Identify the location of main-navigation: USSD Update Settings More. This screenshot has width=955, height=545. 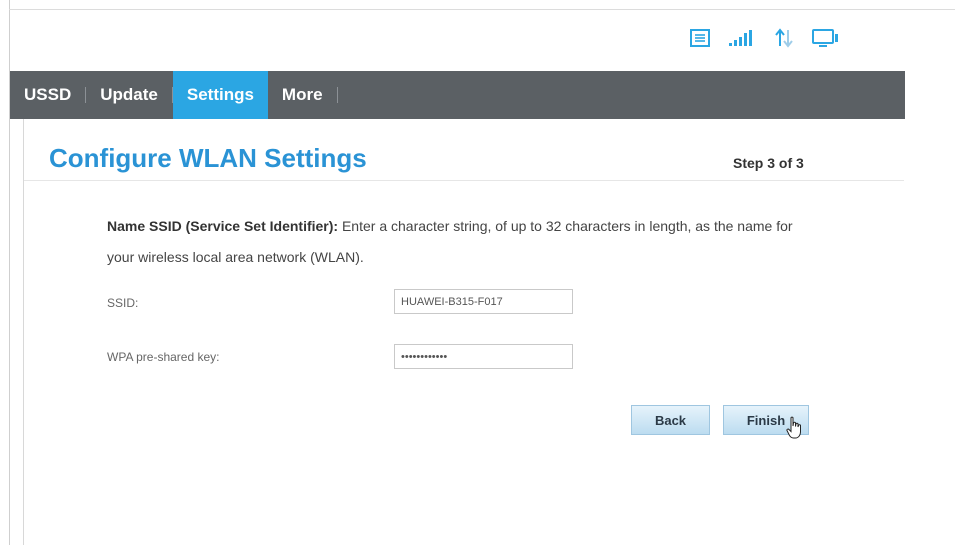
(457, 95).